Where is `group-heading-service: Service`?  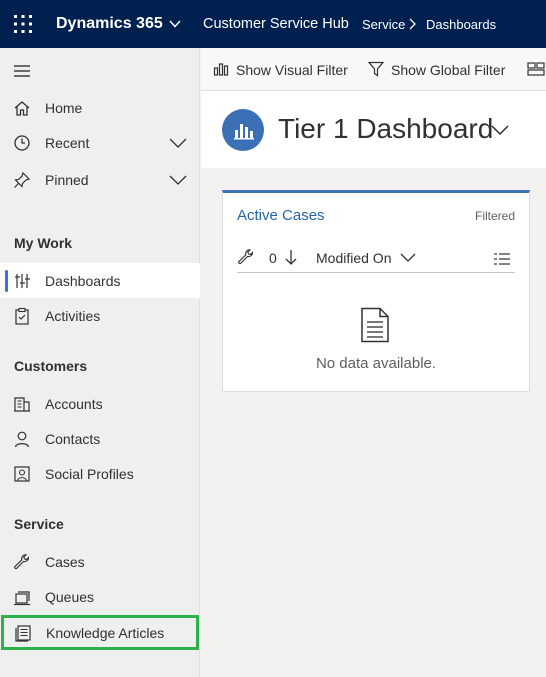 group-heading-service: Service is located at coordinates (39, 524).